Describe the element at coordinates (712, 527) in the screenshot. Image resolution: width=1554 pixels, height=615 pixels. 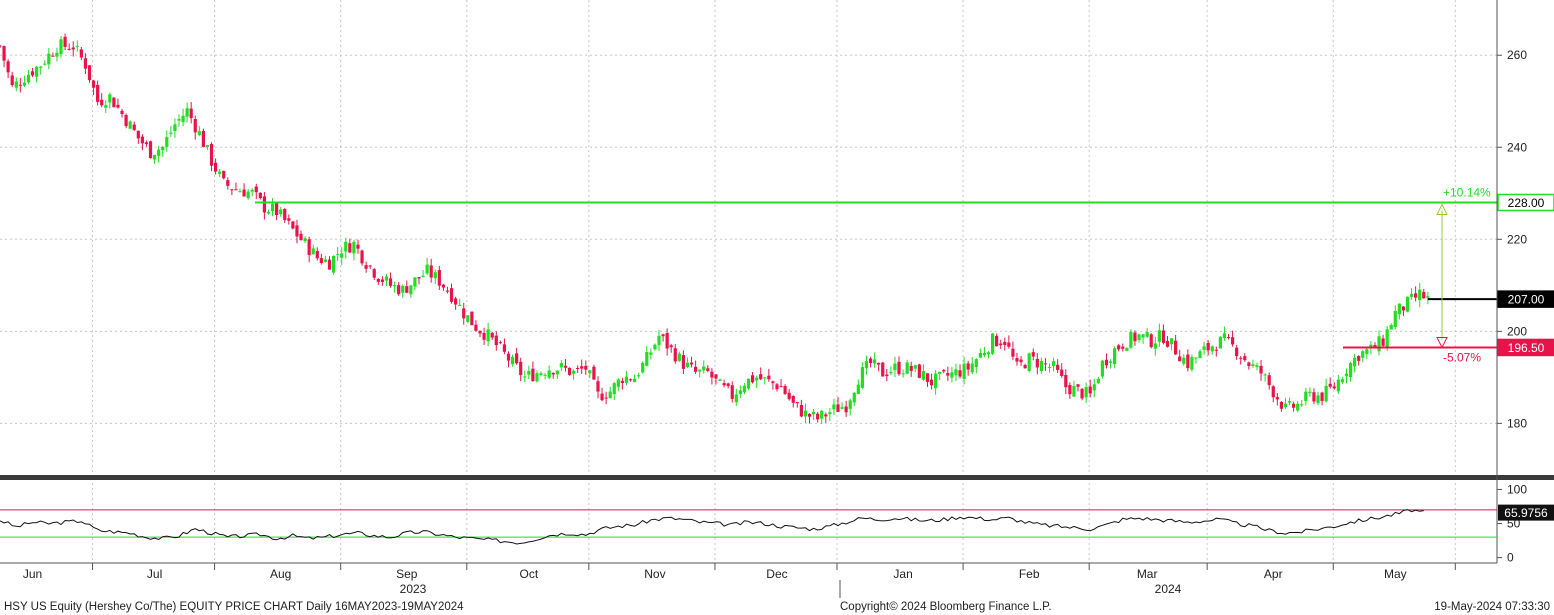
I see `rsi-line` at that location.